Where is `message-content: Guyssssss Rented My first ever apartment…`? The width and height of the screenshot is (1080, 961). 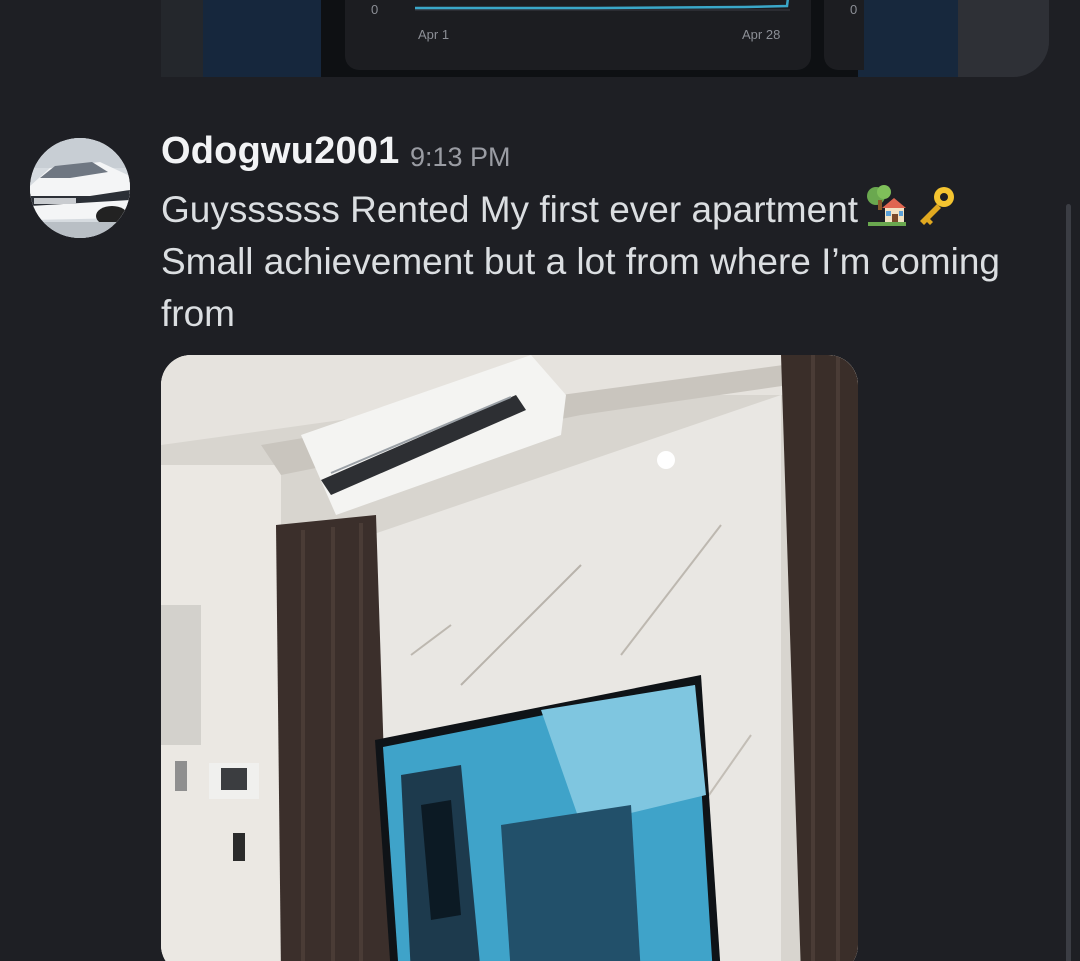
message-content: Guyssssss Rented My first ever apartment… is located at coordinates (606, 262).